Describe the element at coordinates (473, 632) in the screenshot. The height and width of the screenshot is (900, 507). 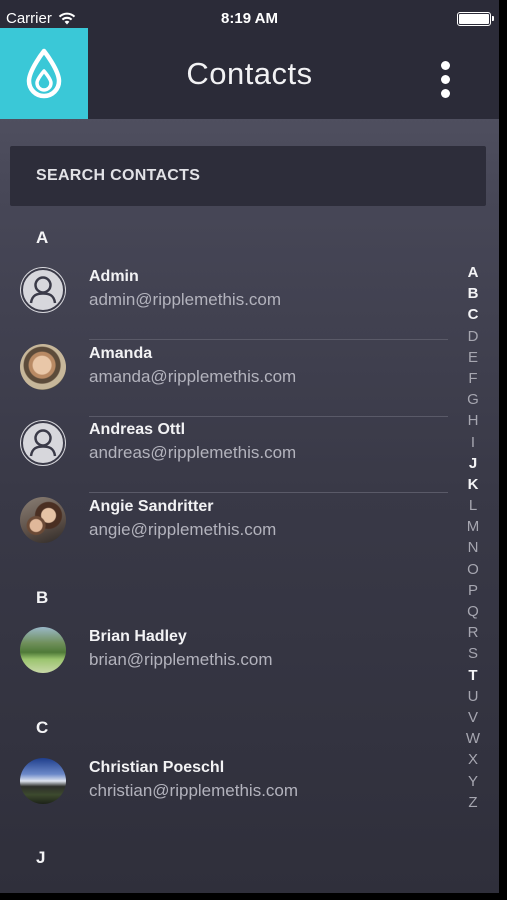
I see `alphabet-index-letter-r: R` at that location.